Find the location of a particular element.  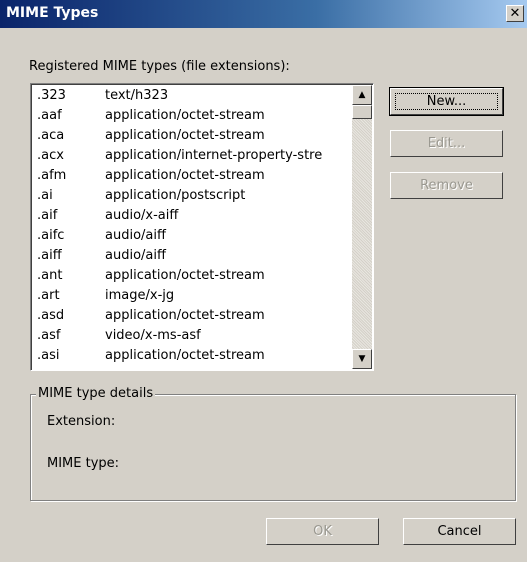

close-icon: ✕ is located at coordinates (515, 13).